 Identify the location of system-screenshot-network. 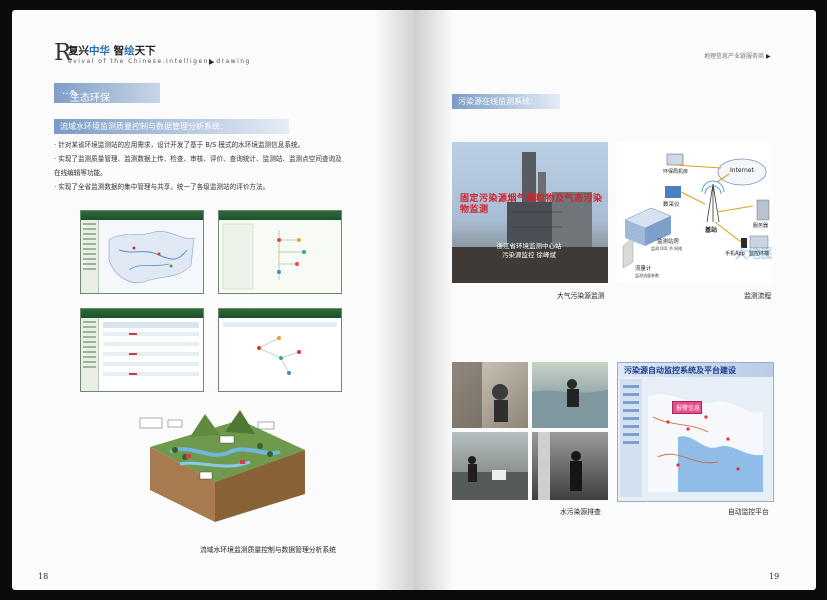
(280, 350).